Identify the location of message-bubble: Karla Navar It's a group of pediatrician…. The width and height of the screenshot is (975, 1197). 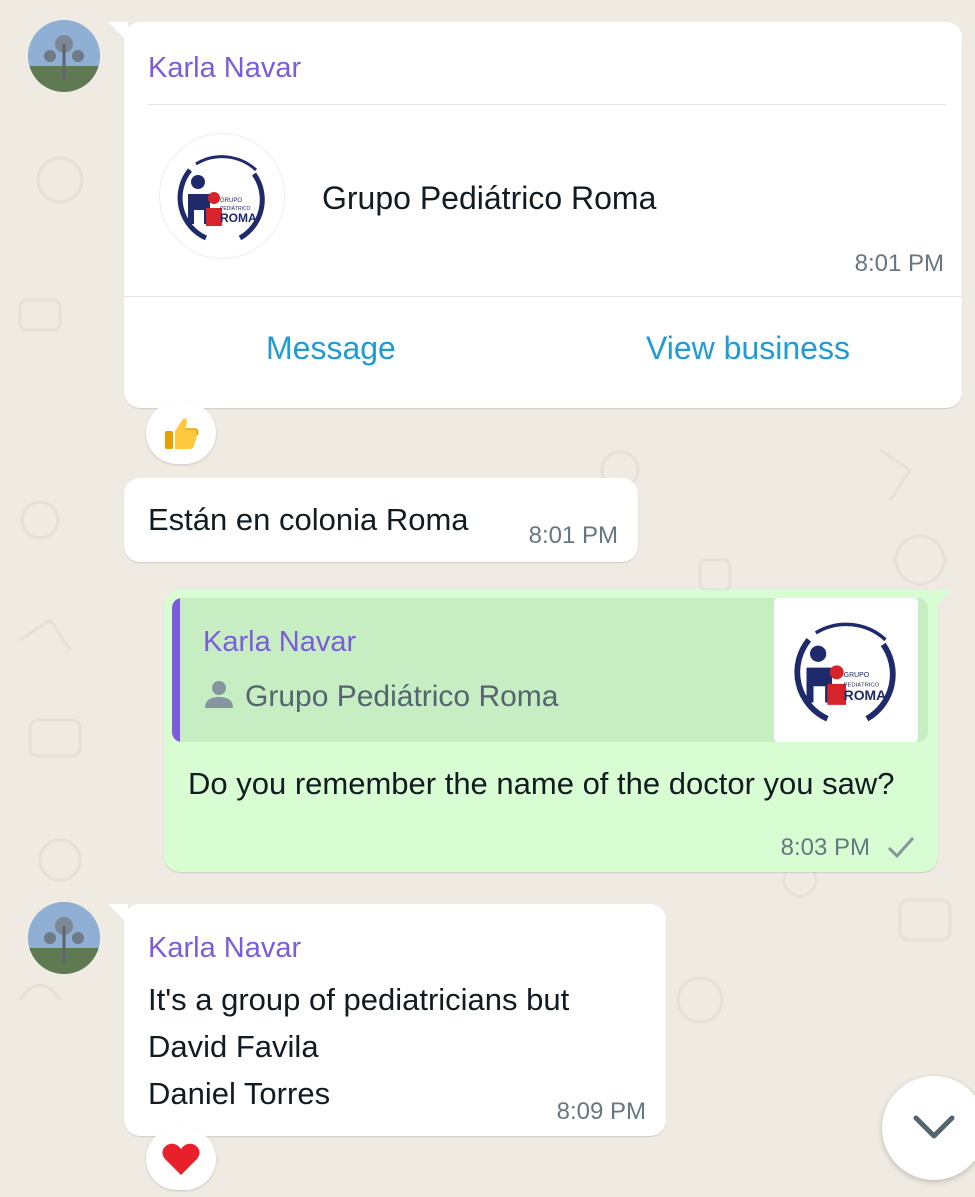
(387, 1020).